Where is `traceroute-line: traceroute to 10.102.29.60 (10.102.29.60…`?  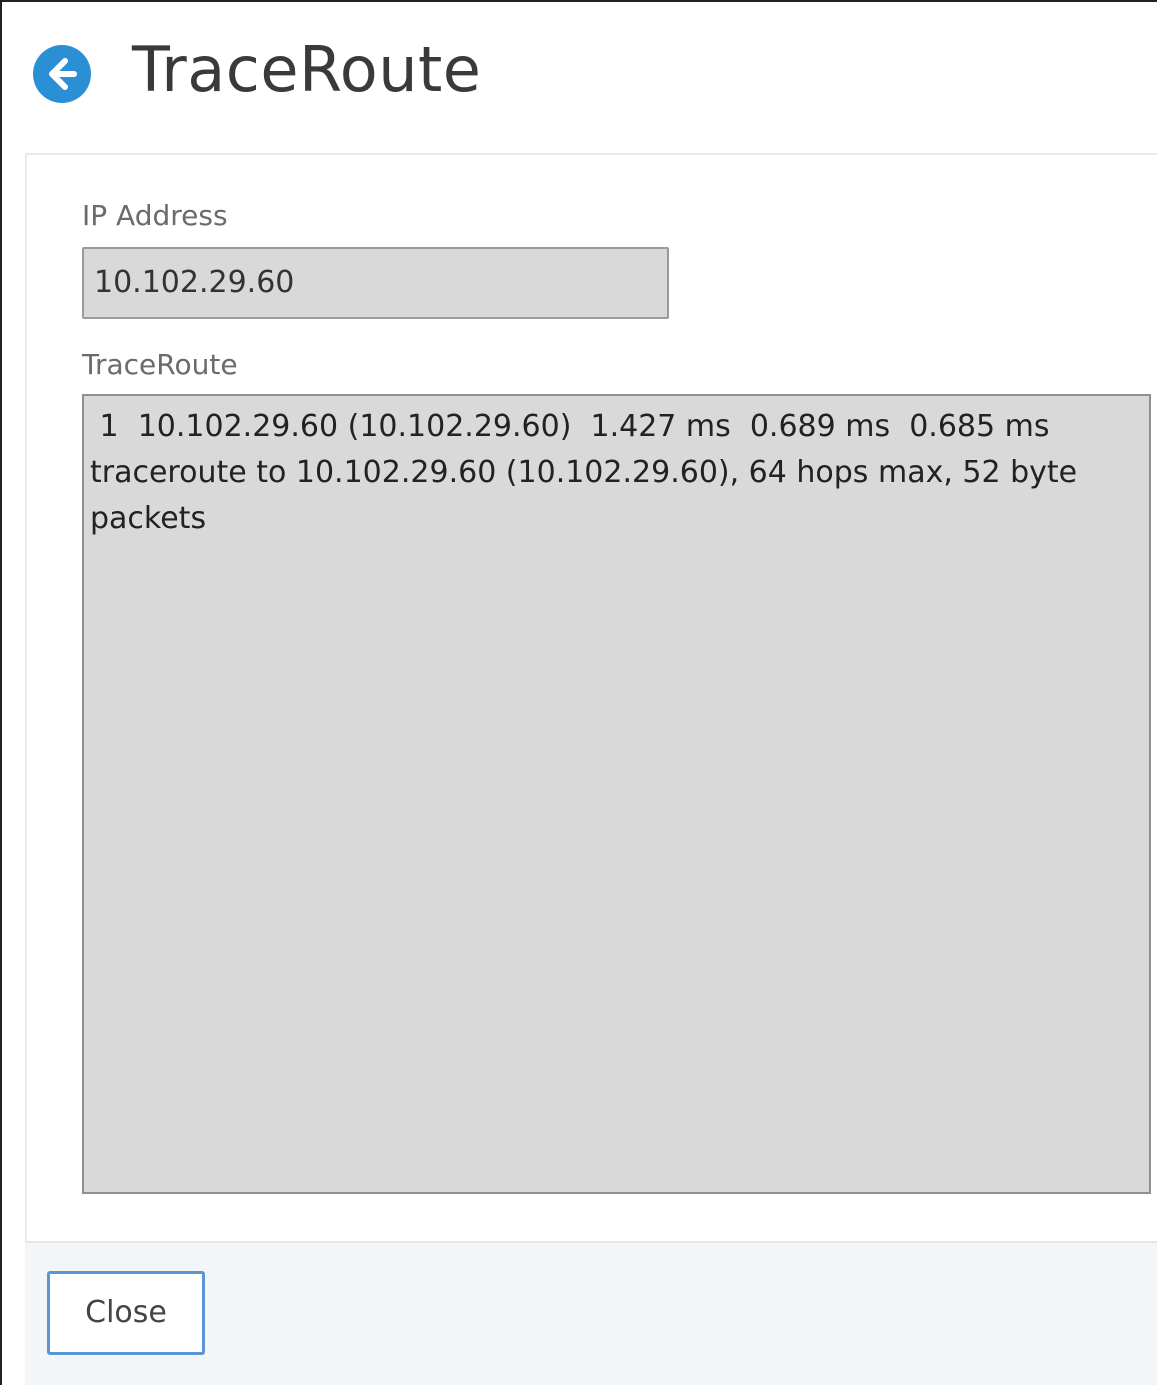
traceroute-line: traceroute to 10.102.29.60 (10.102.29.60… is located at coordinates (588, 495).